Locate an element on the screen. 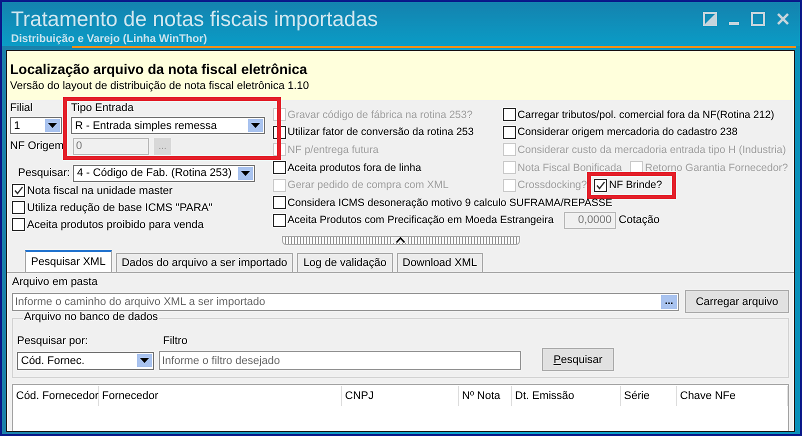 This screenshot has height=436, width=802. checkbox: Aceita produtos proibido para venda is located at coordinates (141, 224).